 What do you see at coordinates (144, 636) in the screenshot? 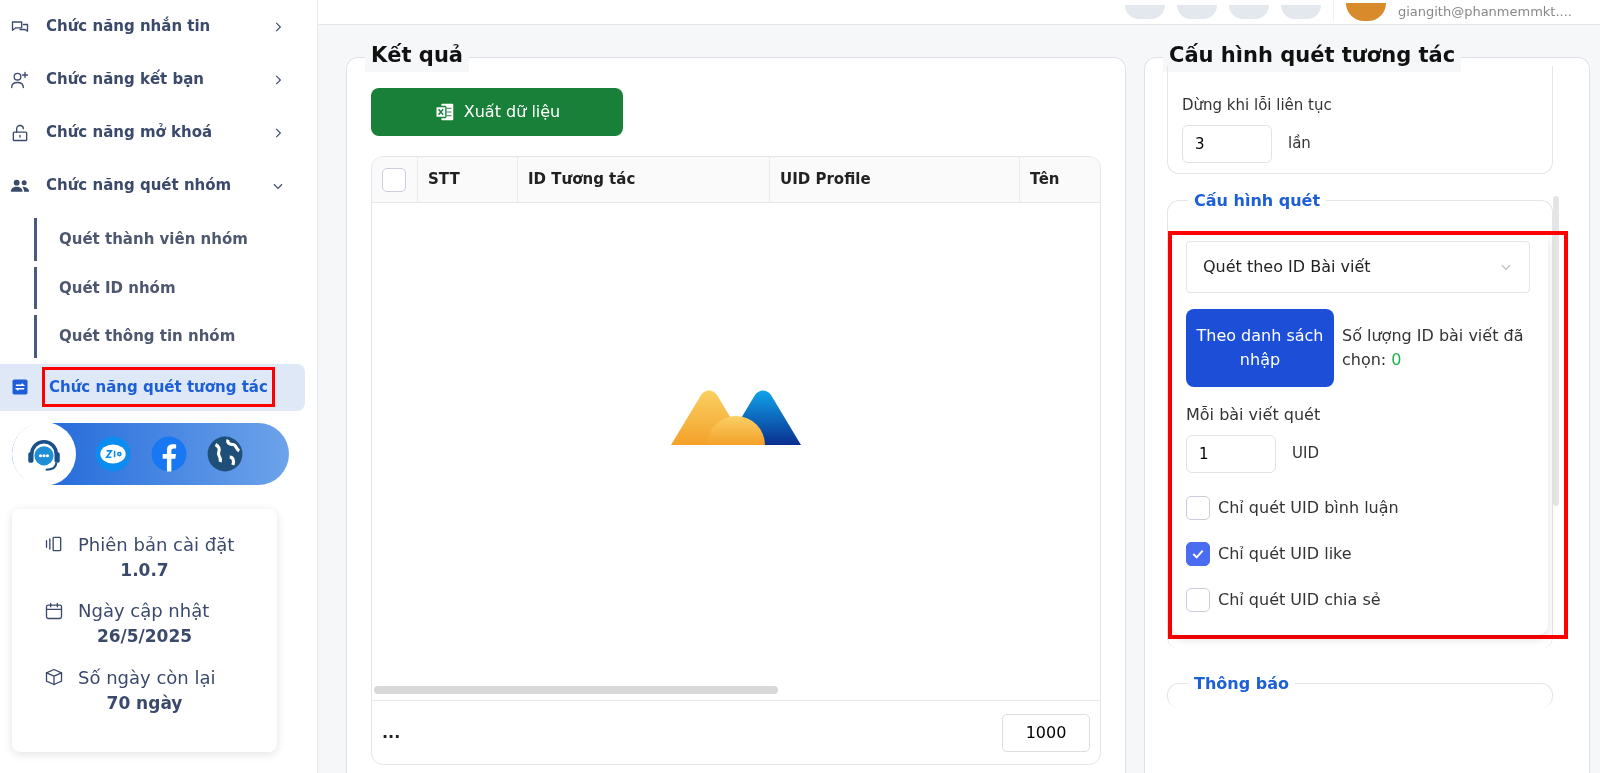
I see `info-value: 26/5/2025` at bounding box center [144, 636].